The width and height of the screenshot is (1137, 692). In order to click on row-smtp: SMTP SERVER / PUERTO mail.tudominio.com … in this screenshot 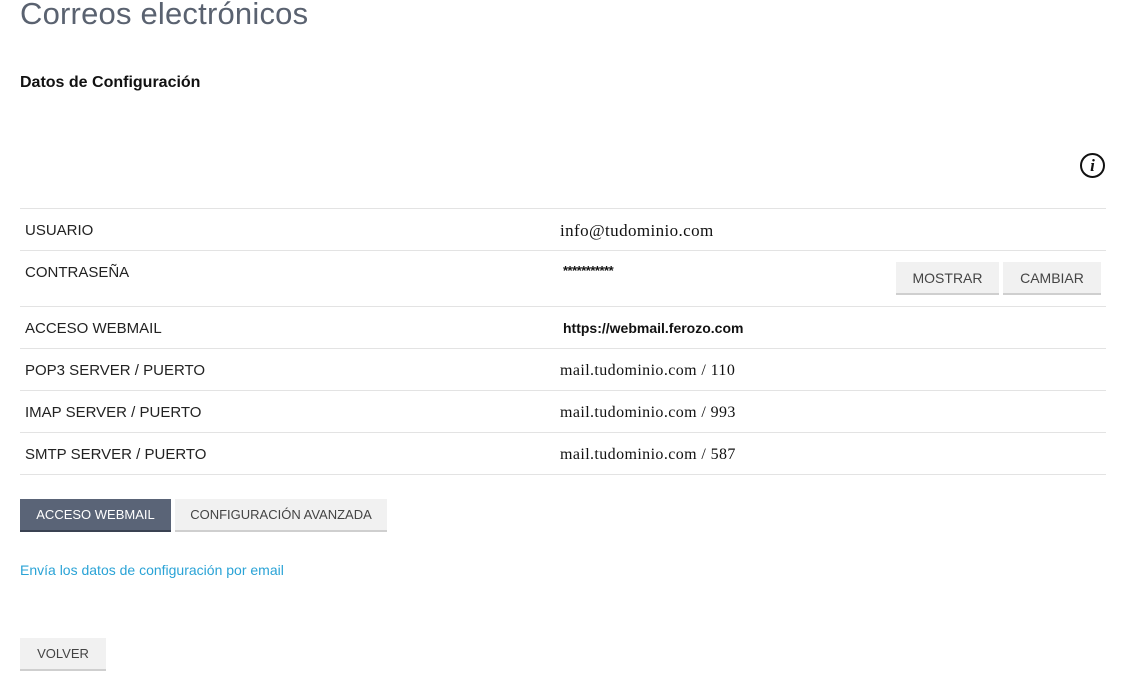, I will do `click(563, 454)`.